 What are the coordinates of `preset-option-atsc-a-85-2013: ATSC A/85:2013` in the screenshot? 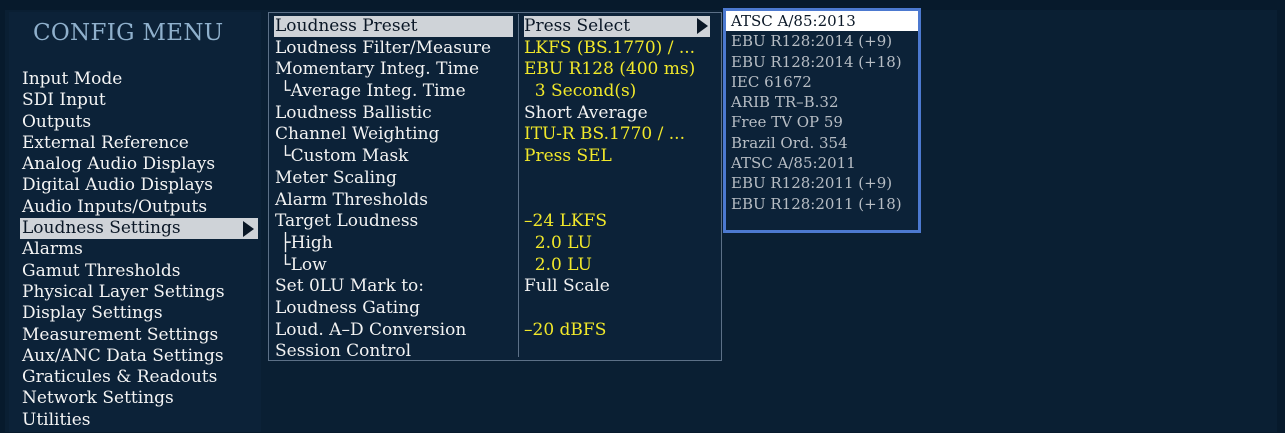 It's located at (822, 21).